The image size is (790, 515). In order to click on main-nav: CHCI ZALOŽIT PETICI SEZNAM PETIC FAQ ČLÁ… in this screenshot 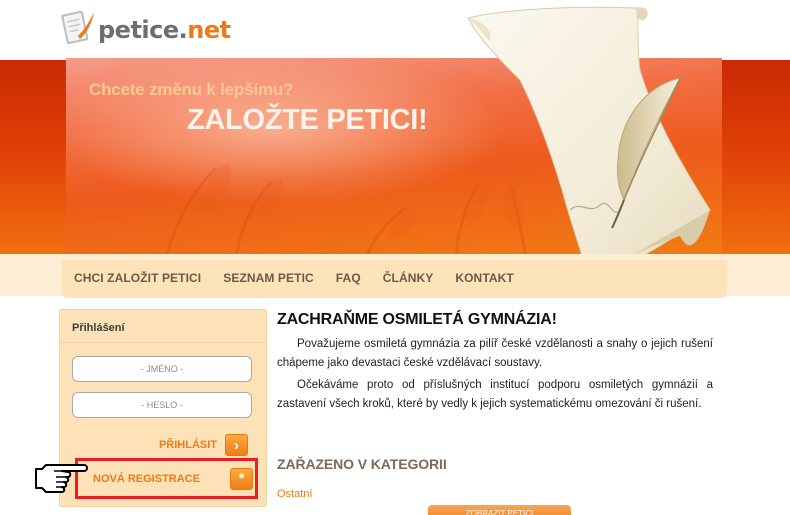, I will do `click(394, 279)`.